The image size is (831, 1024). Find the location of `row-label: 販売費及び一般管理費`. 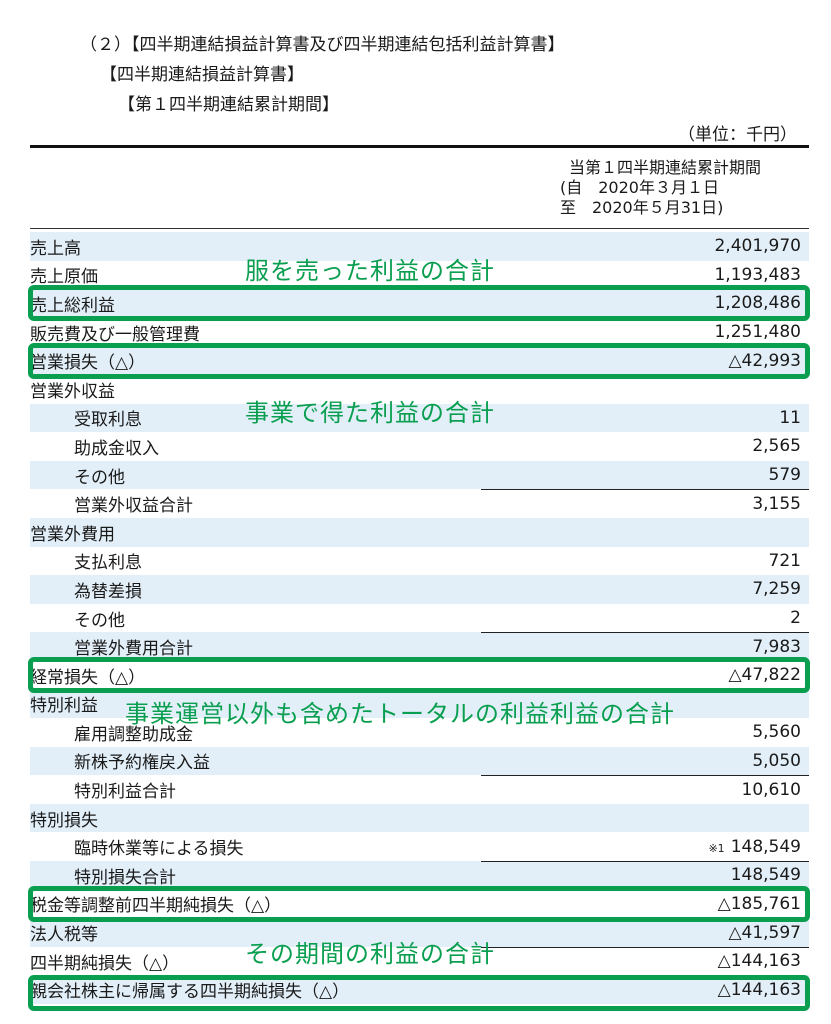

row-label: 販売費及び一般管理費 is located at coordinates (115, 334).